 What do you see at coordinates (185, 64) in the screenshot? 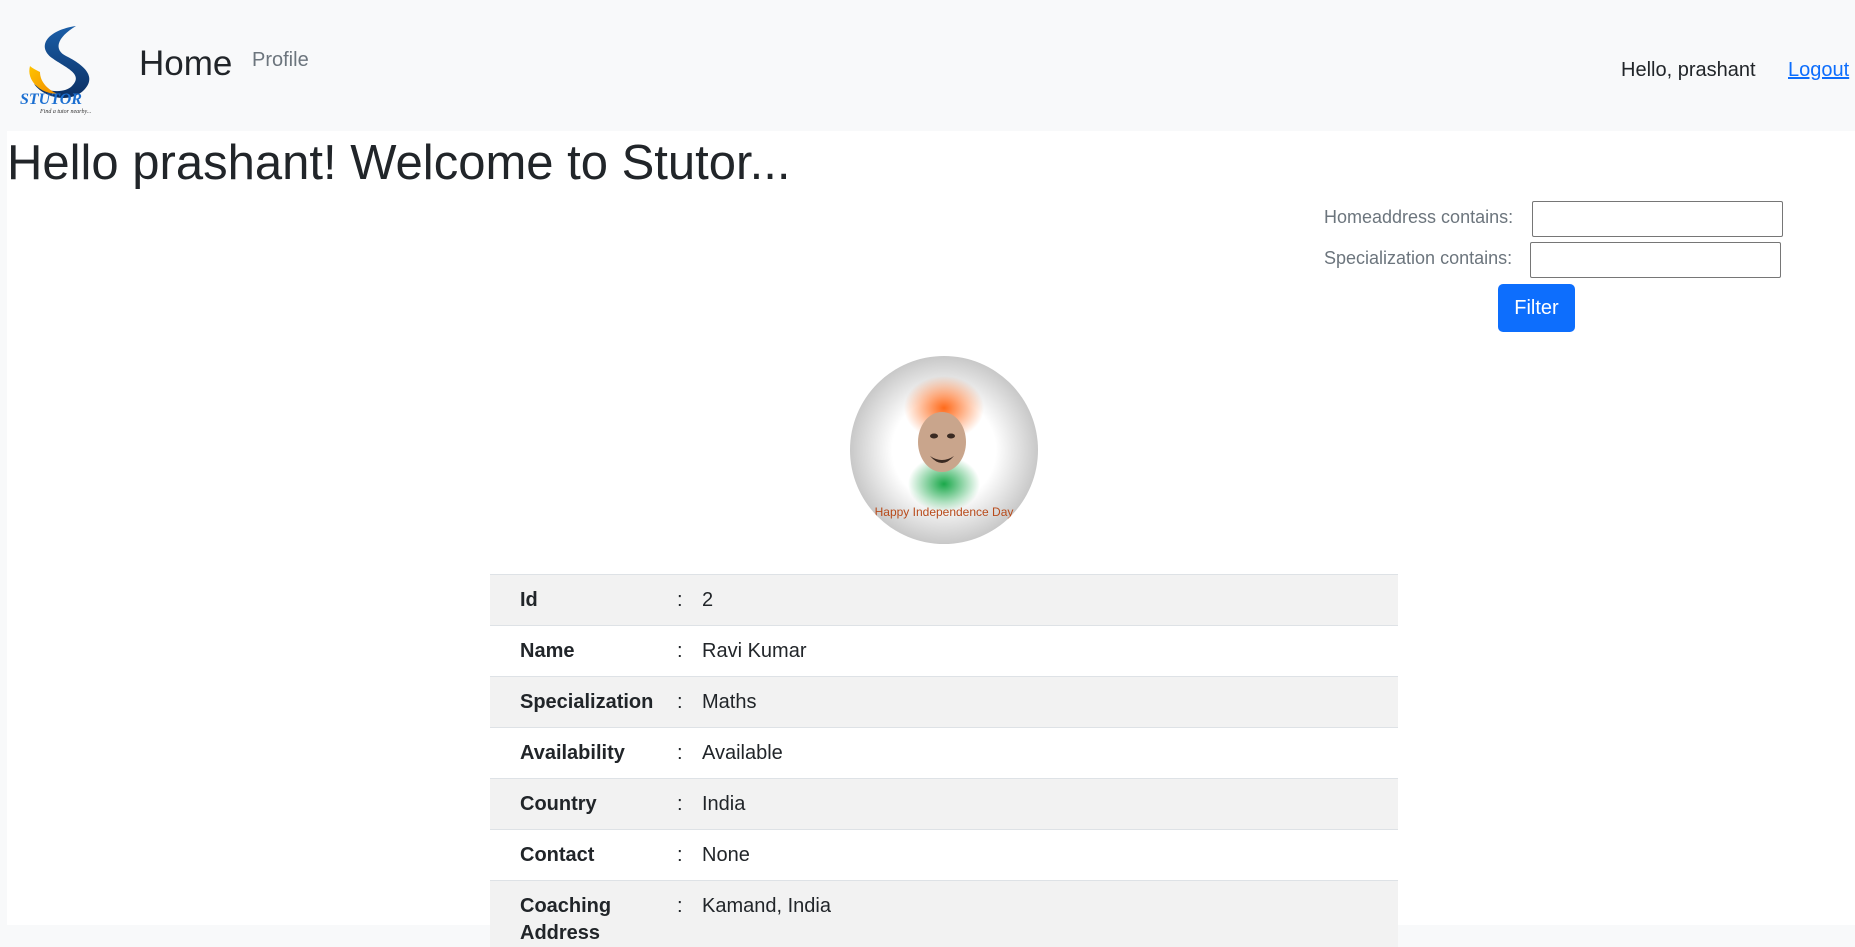
I see `nav-home-link: Home` at bounding box center [185, 64].